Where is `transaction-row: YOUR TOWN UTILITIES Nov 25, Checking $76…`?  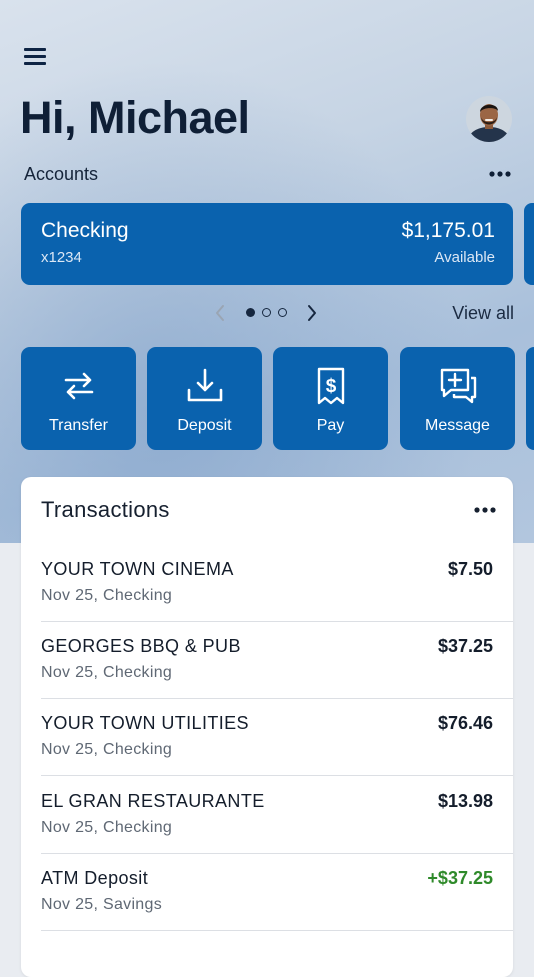
transaction-row: YOUR TOWN UTILITIES Nov 25, Checking $76… is located at coordinates (277, 737).